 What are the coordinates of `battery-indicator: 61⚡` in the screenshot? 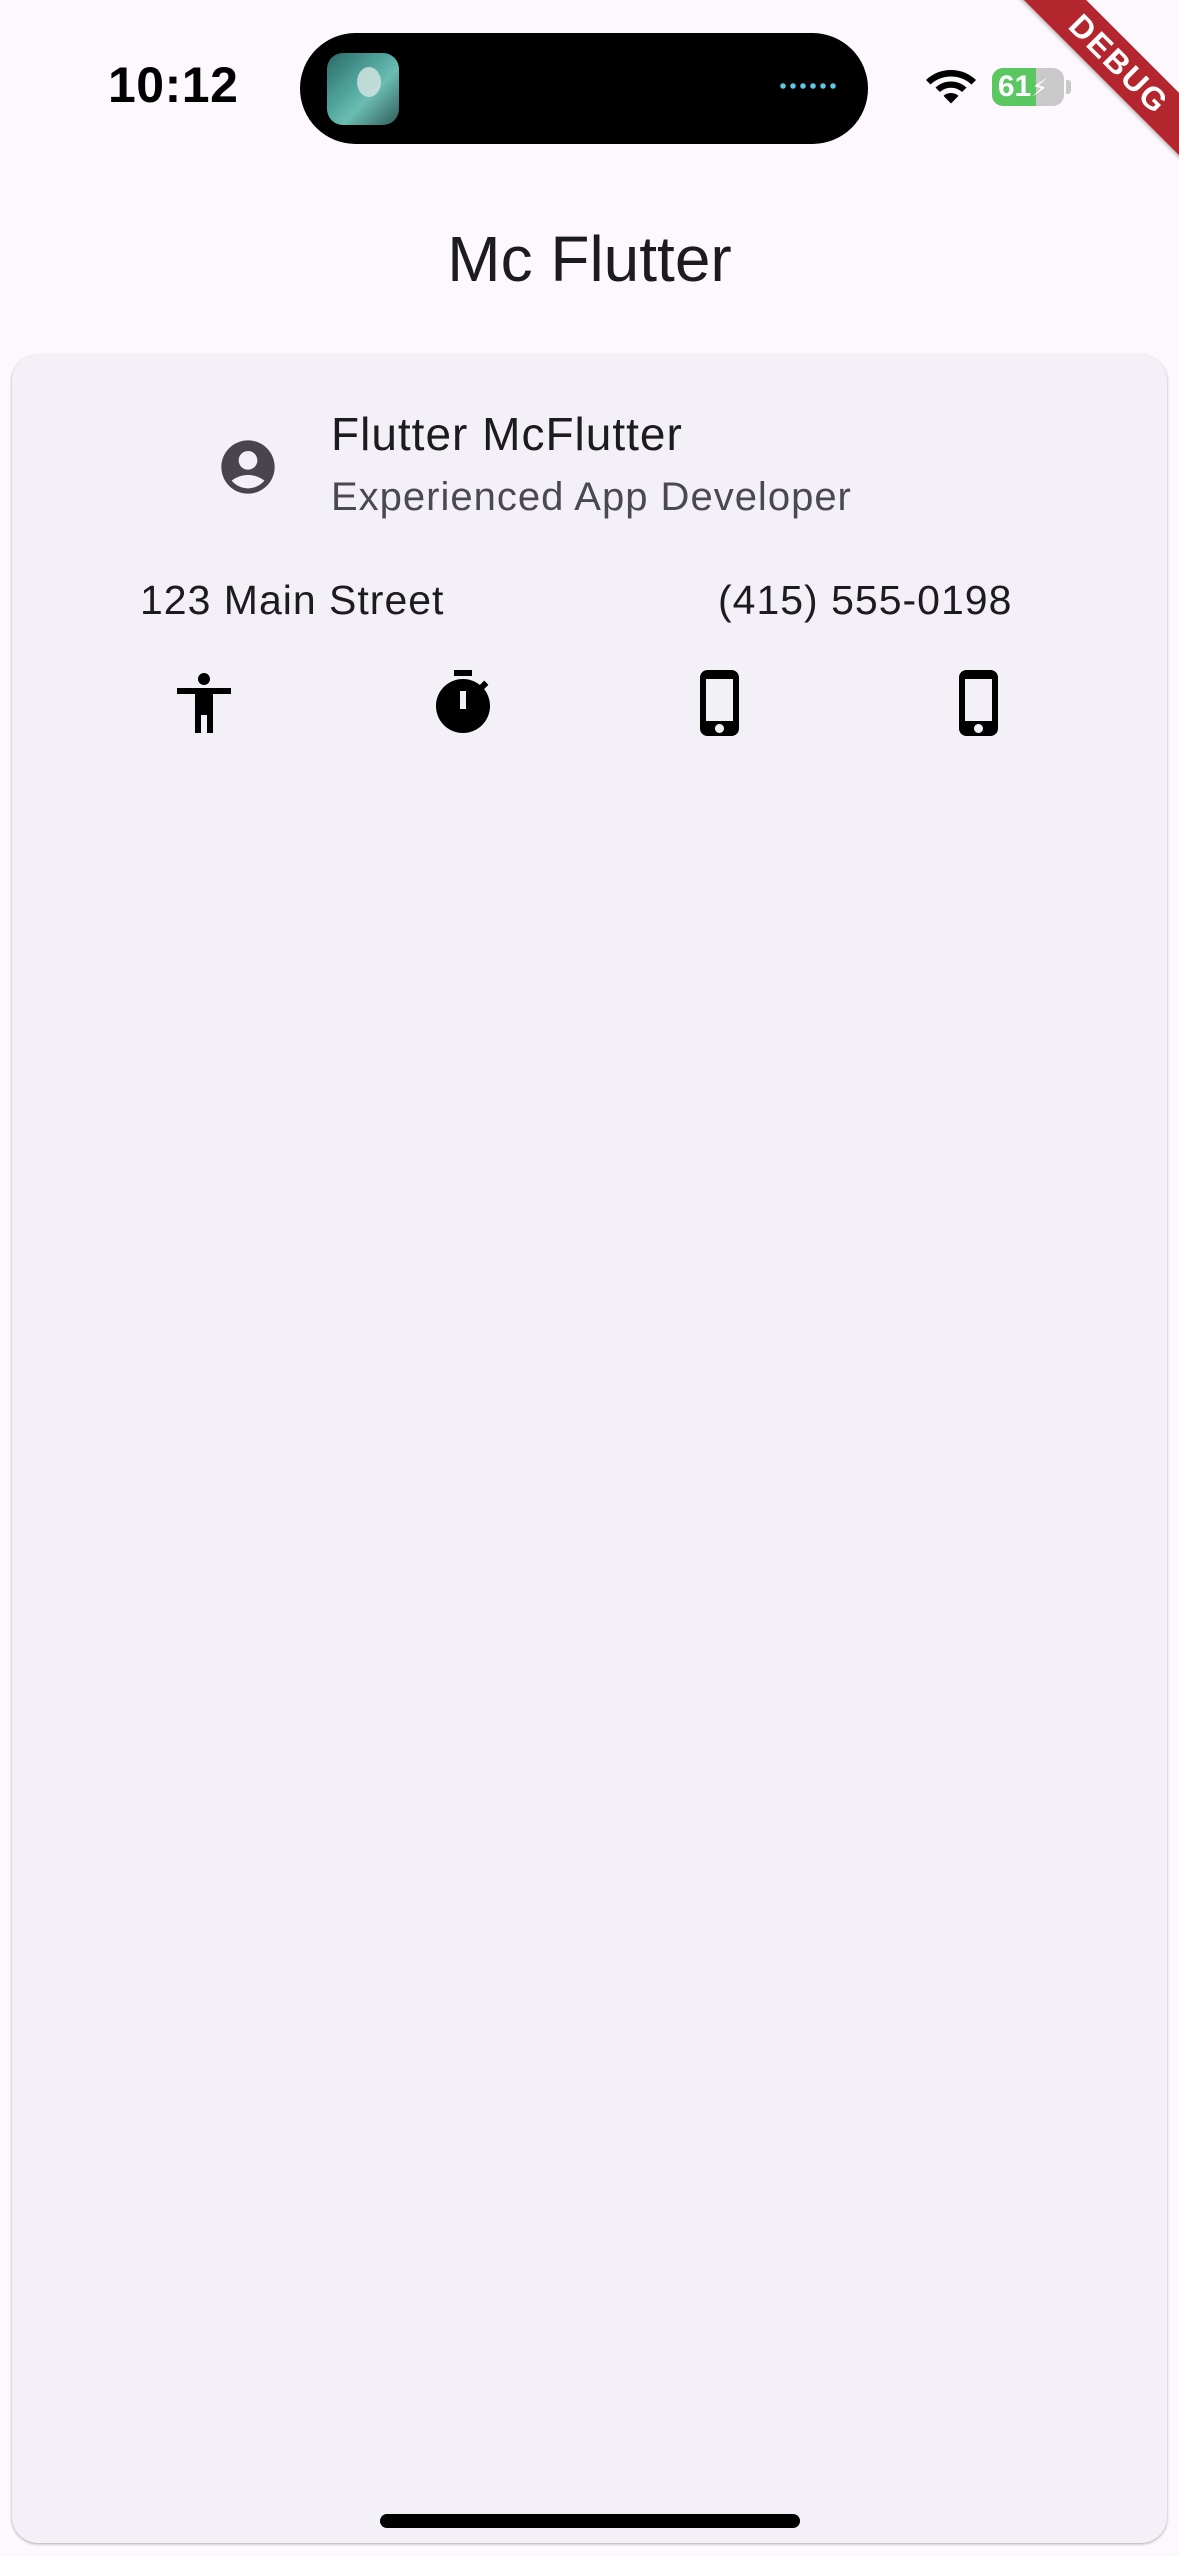 It's located at (1028, 87).